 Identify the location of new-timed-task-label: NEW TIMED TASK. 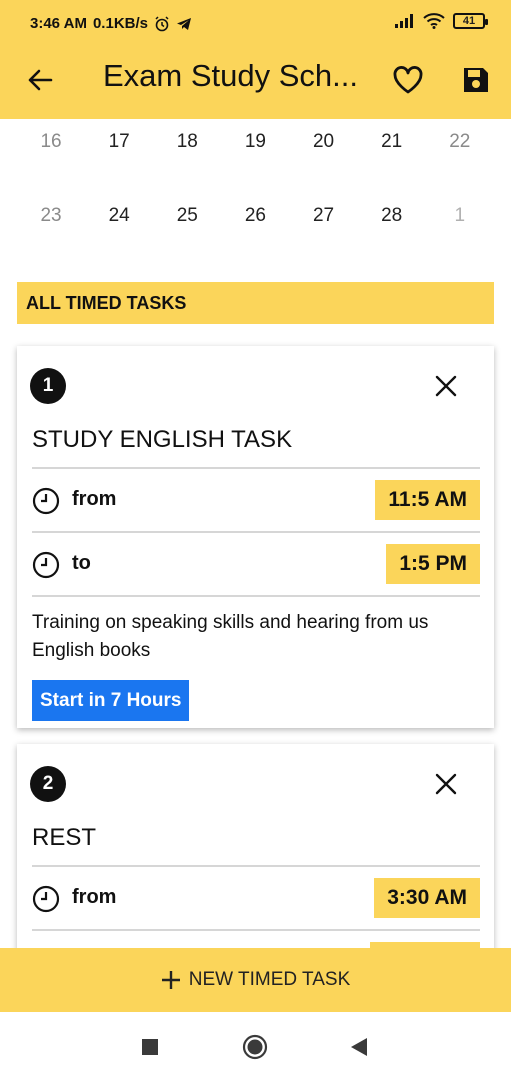
(269, 979).